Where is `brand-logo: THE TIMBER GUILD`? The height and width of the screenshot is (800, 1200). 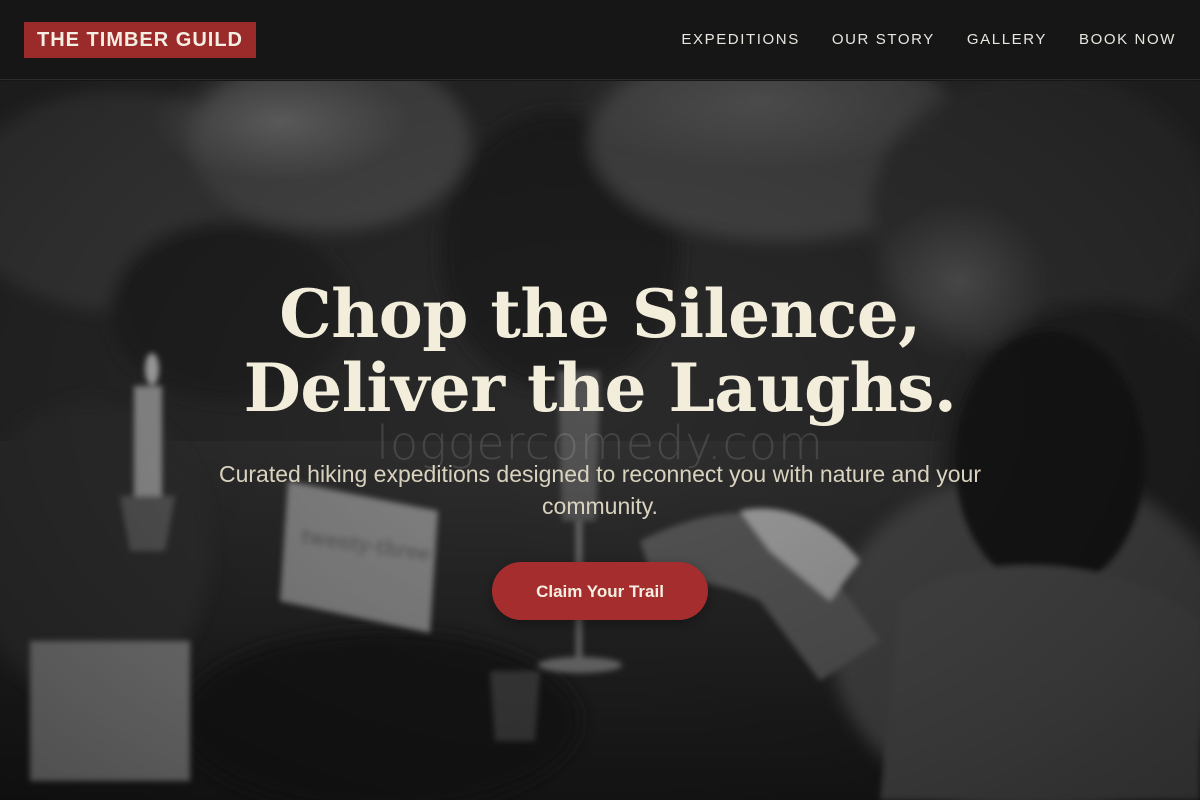
brand-logo: THE TIMBER GUILD is located at coordinates (140, 39).